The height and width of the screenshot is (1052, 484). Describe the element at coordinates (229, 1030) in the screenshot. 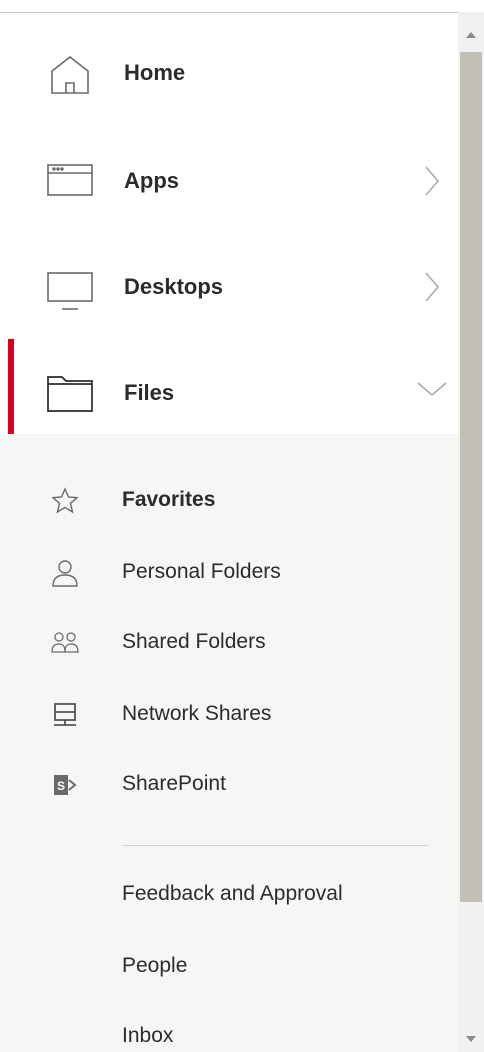

I see `nav-item-inbox: Inbox` at that location.